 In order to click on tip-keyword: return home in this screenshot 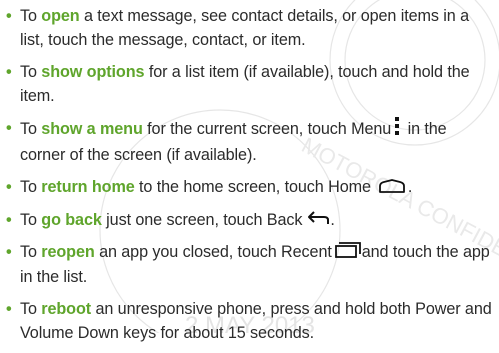, I will do `click(88, 187)`.